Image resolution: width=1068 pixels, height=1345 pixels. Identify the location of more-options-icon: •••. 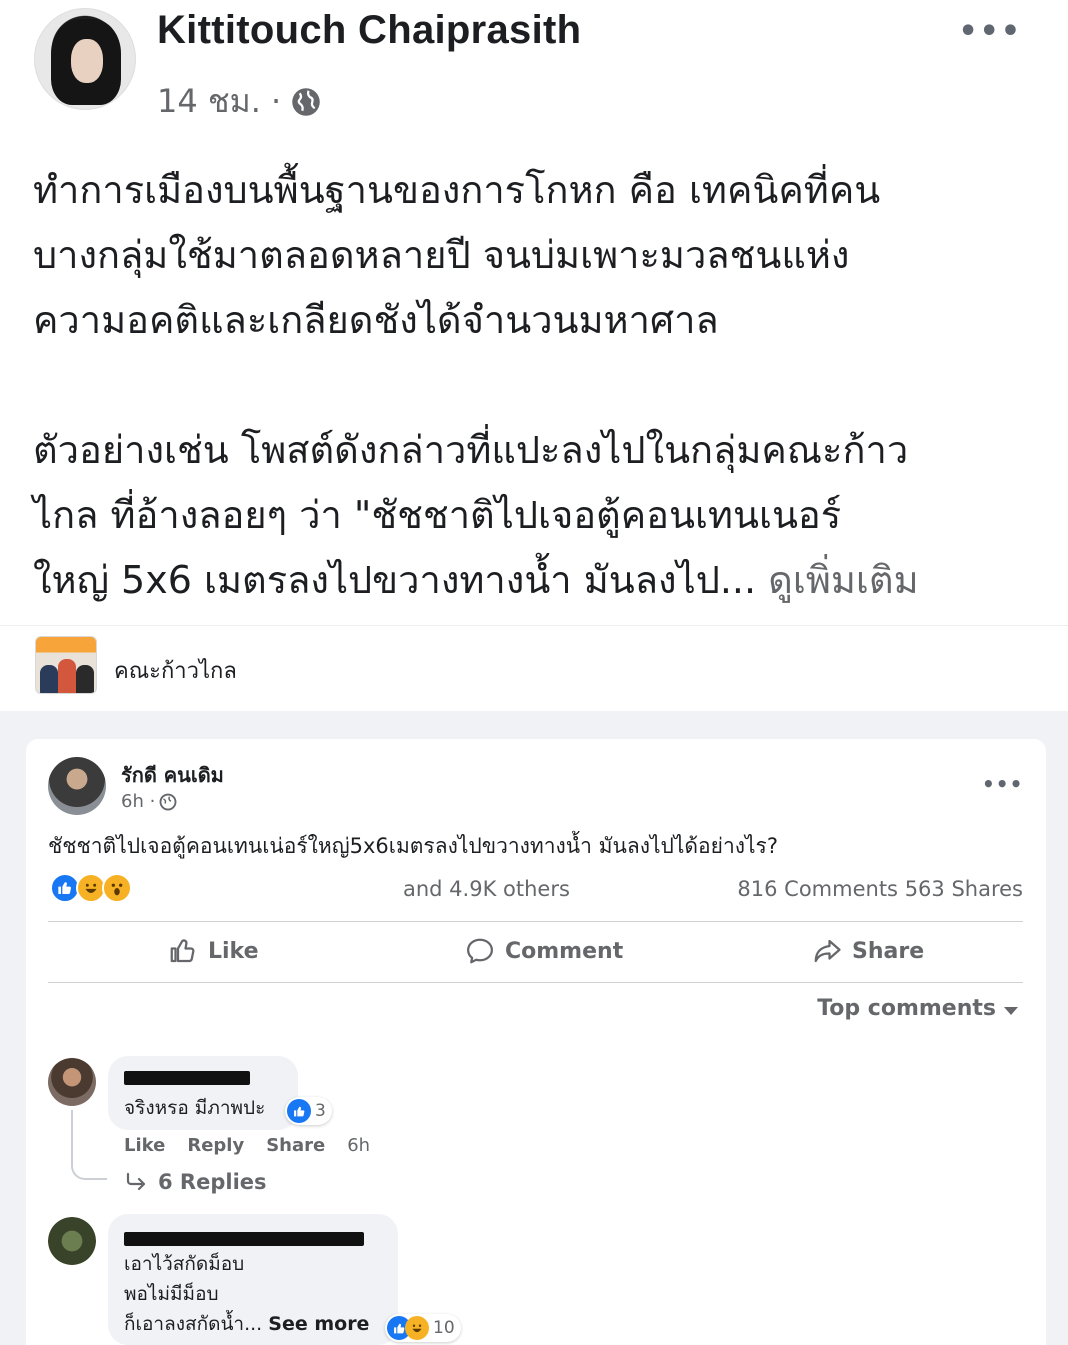
(990, 31).